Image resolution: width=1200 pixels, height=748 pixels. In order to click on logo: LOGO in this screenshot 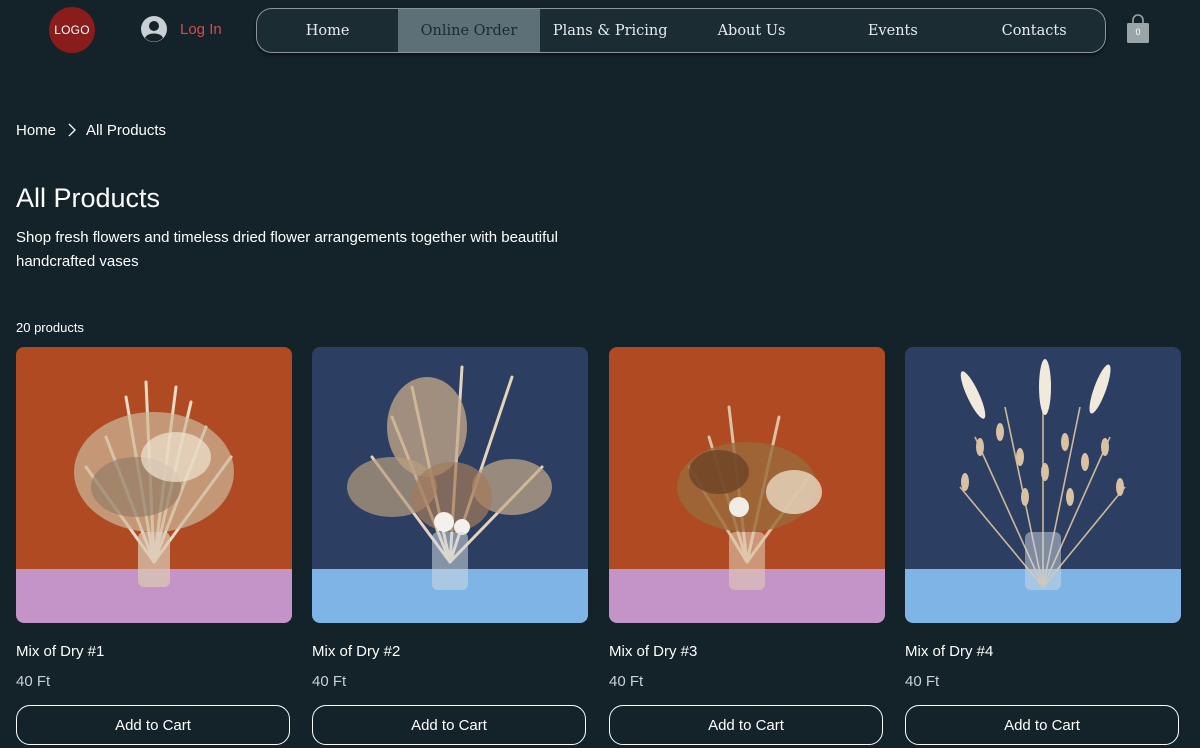, I will do `click(72, 30)`.